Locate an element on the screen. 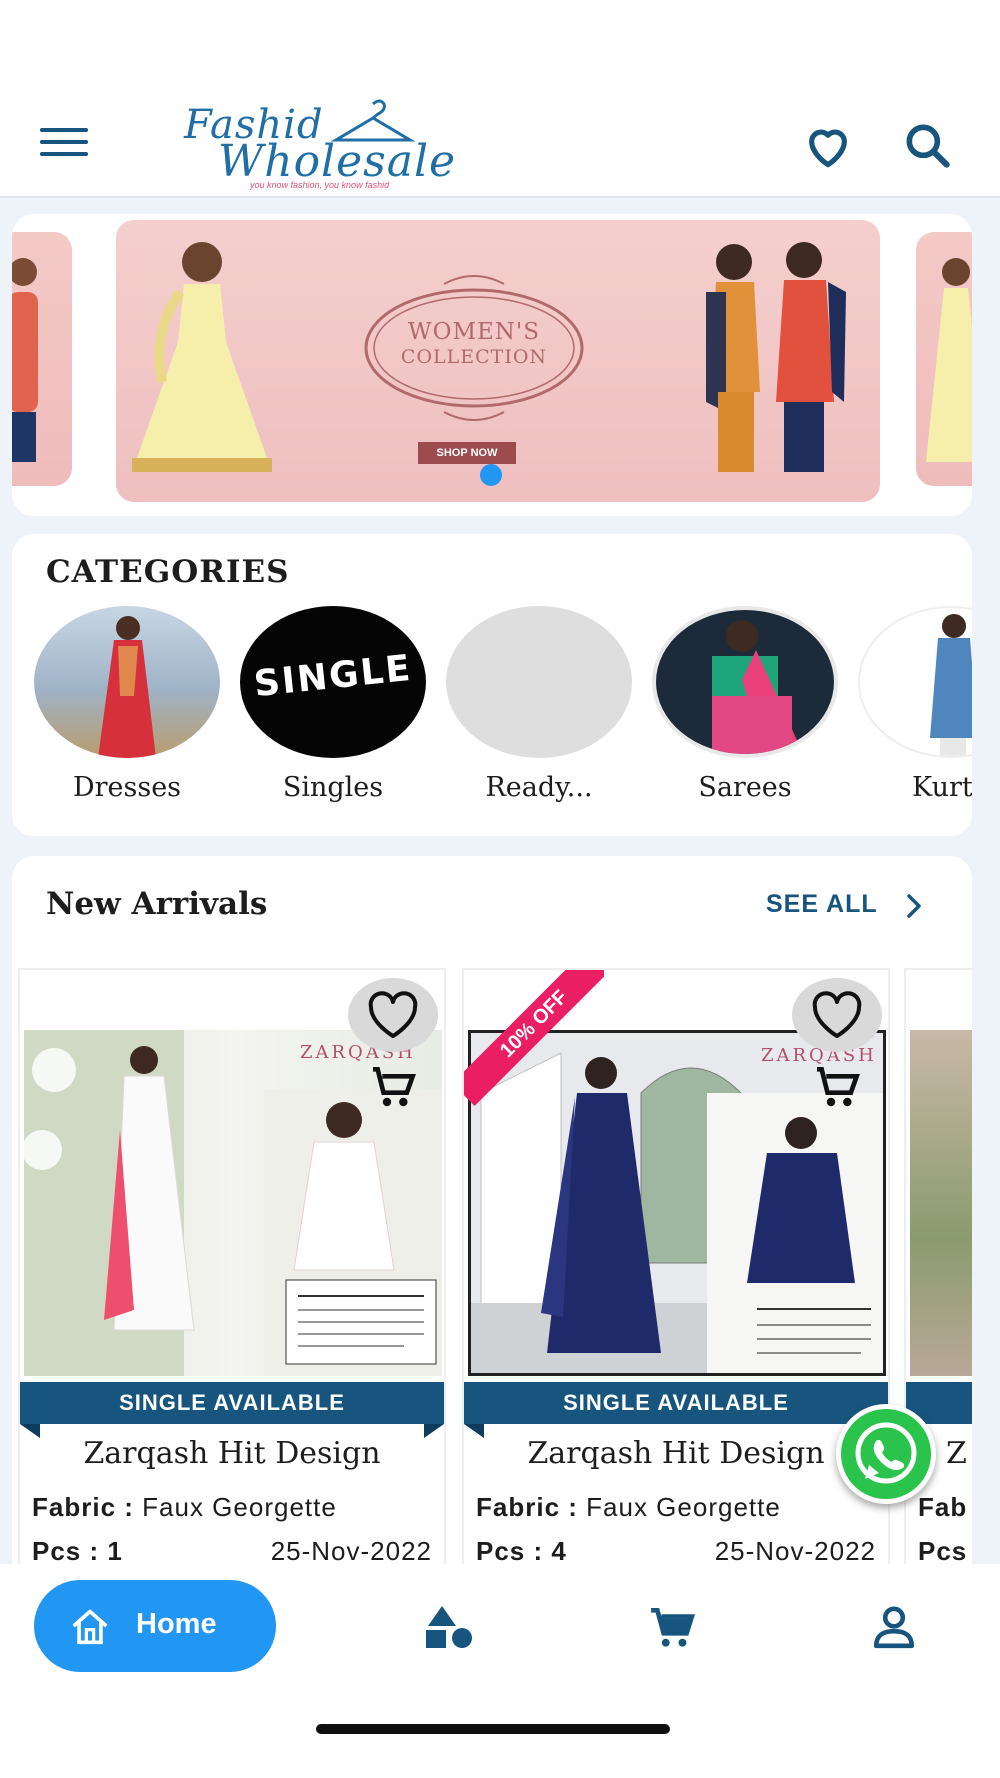  product-name: Z is located at coordinates (956, 1453).